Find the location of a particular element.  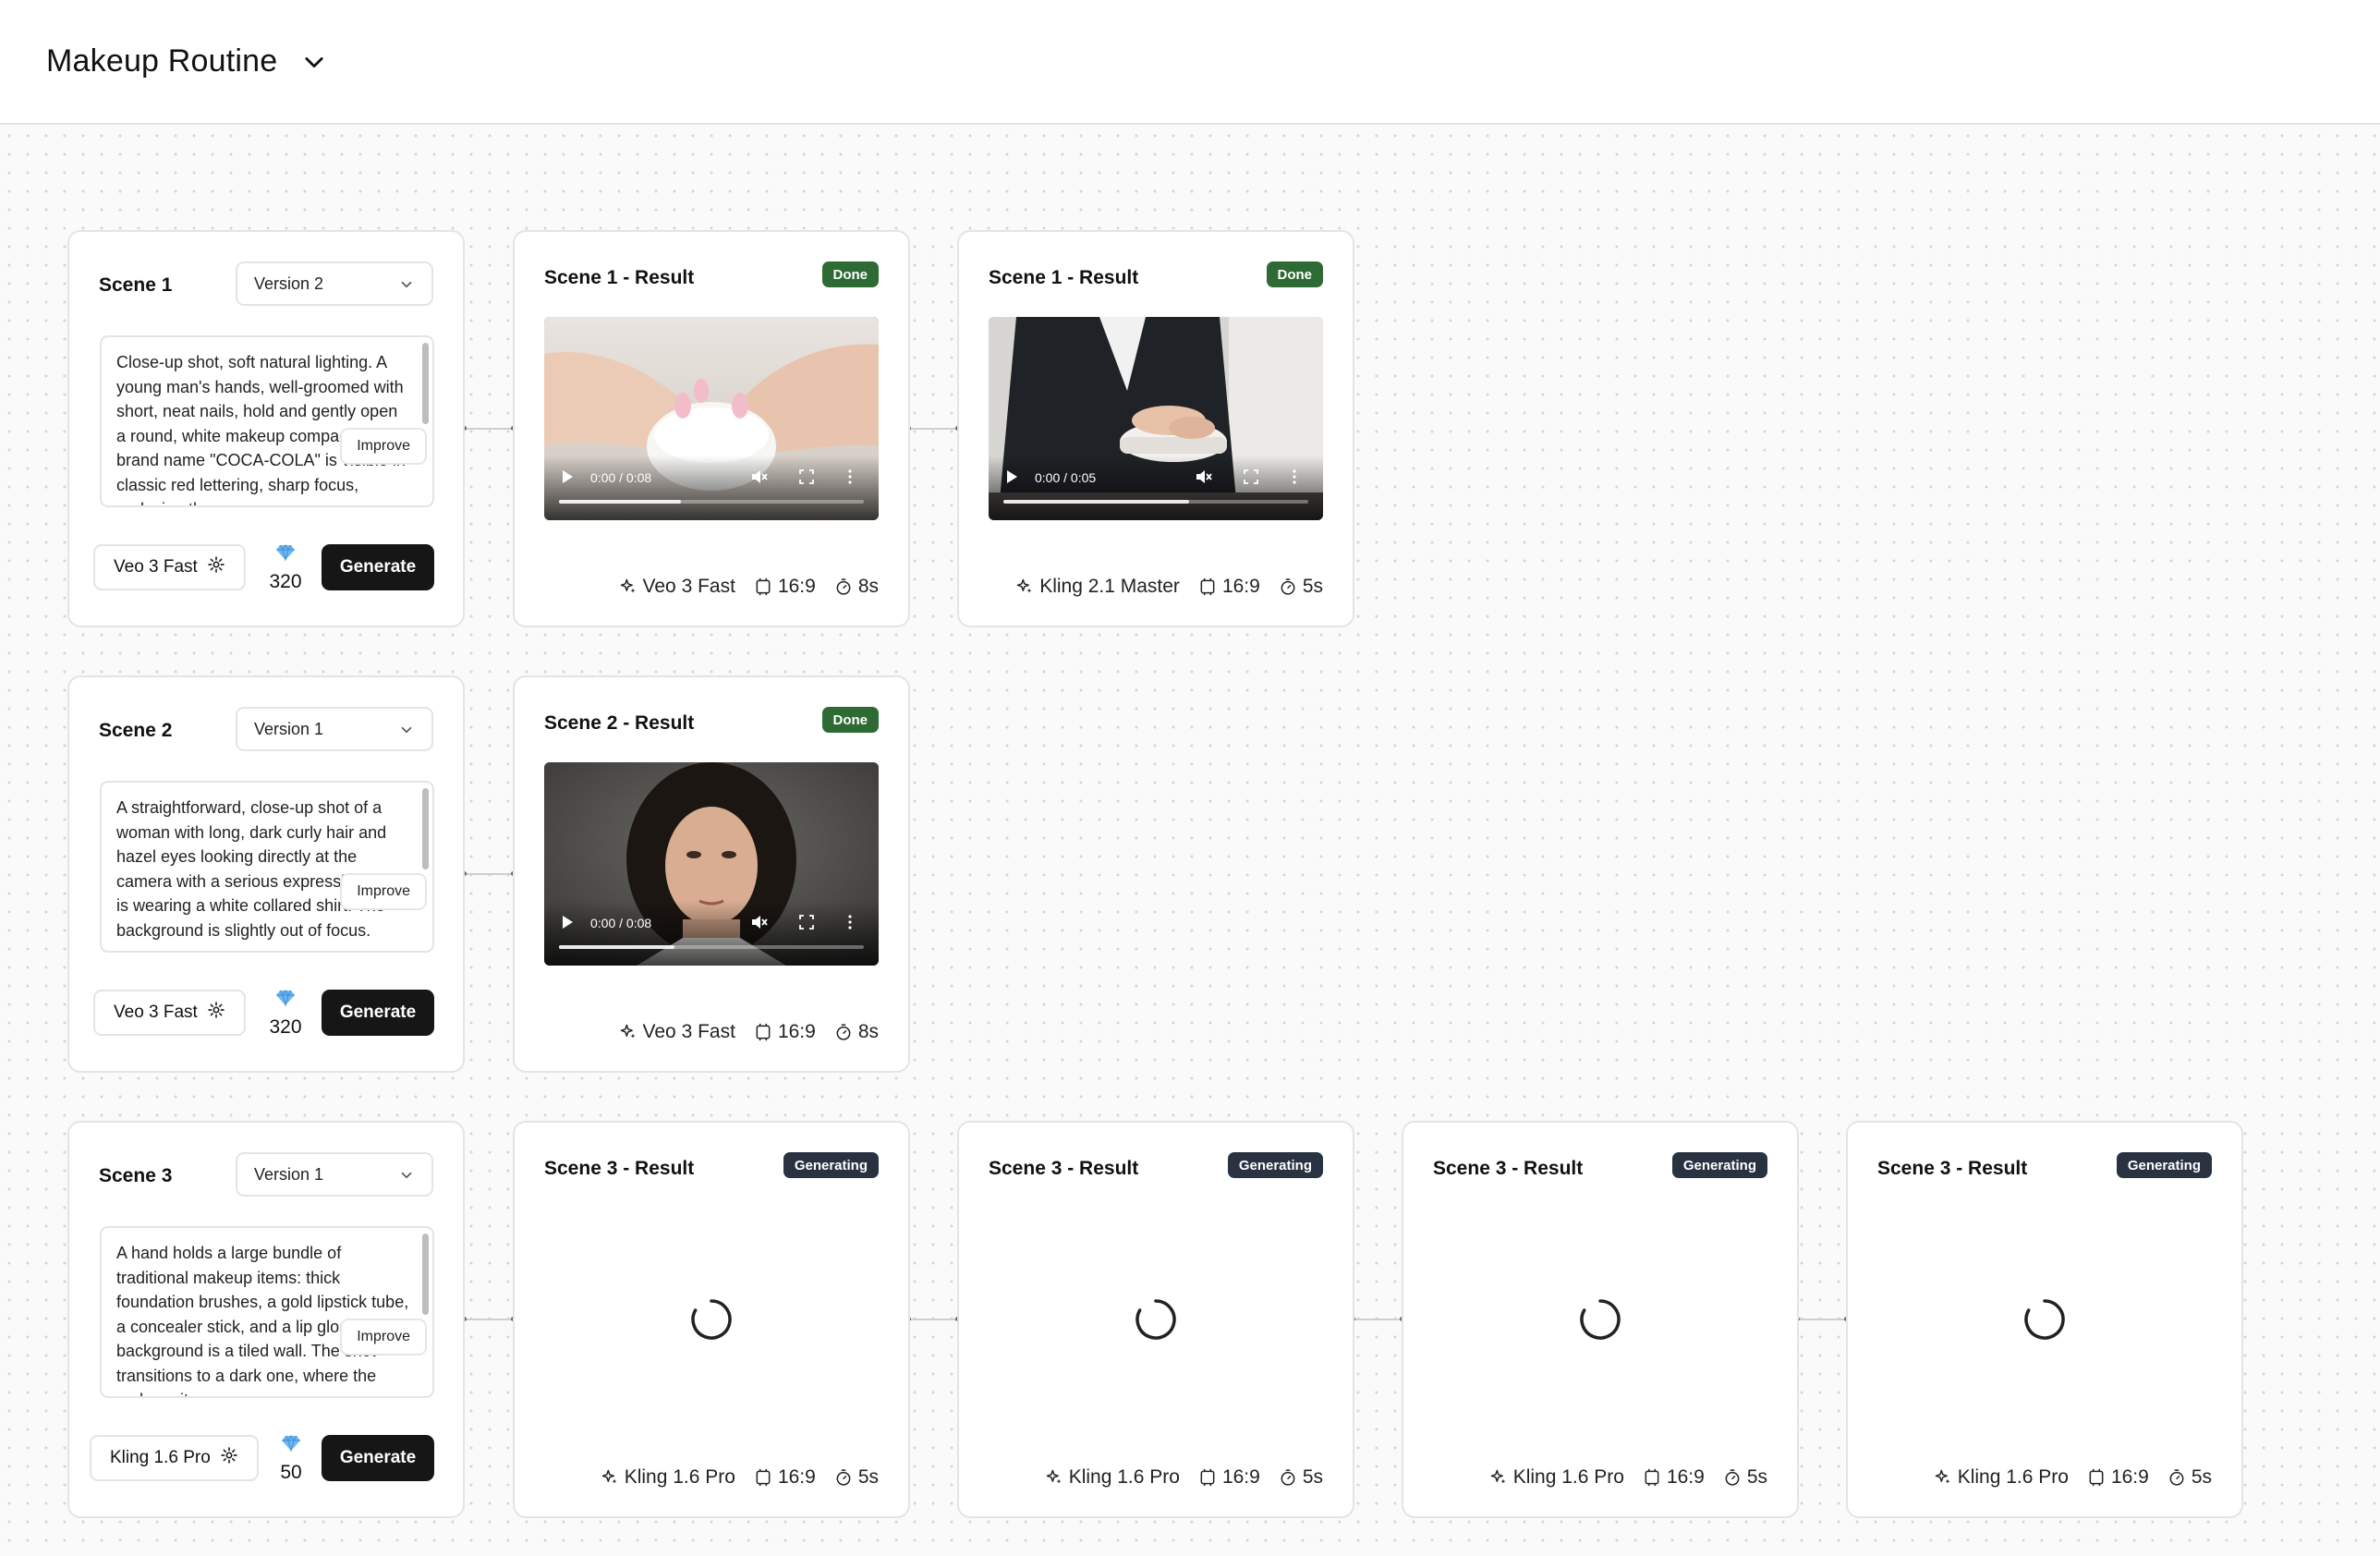

result-title: Scene 3 - Result is located at coordinates (1508, 1168).